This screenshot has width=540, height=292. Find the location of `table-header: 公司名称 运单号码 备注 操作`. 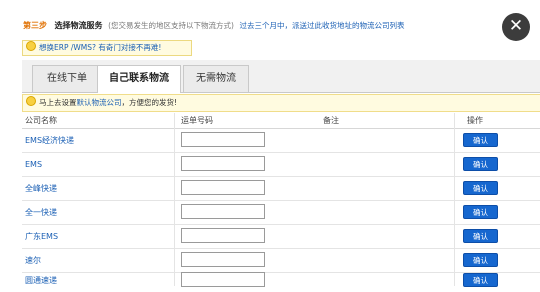

table-header: 公司名称 运单号码 备注 操作 is located at coordinates (281, 121).